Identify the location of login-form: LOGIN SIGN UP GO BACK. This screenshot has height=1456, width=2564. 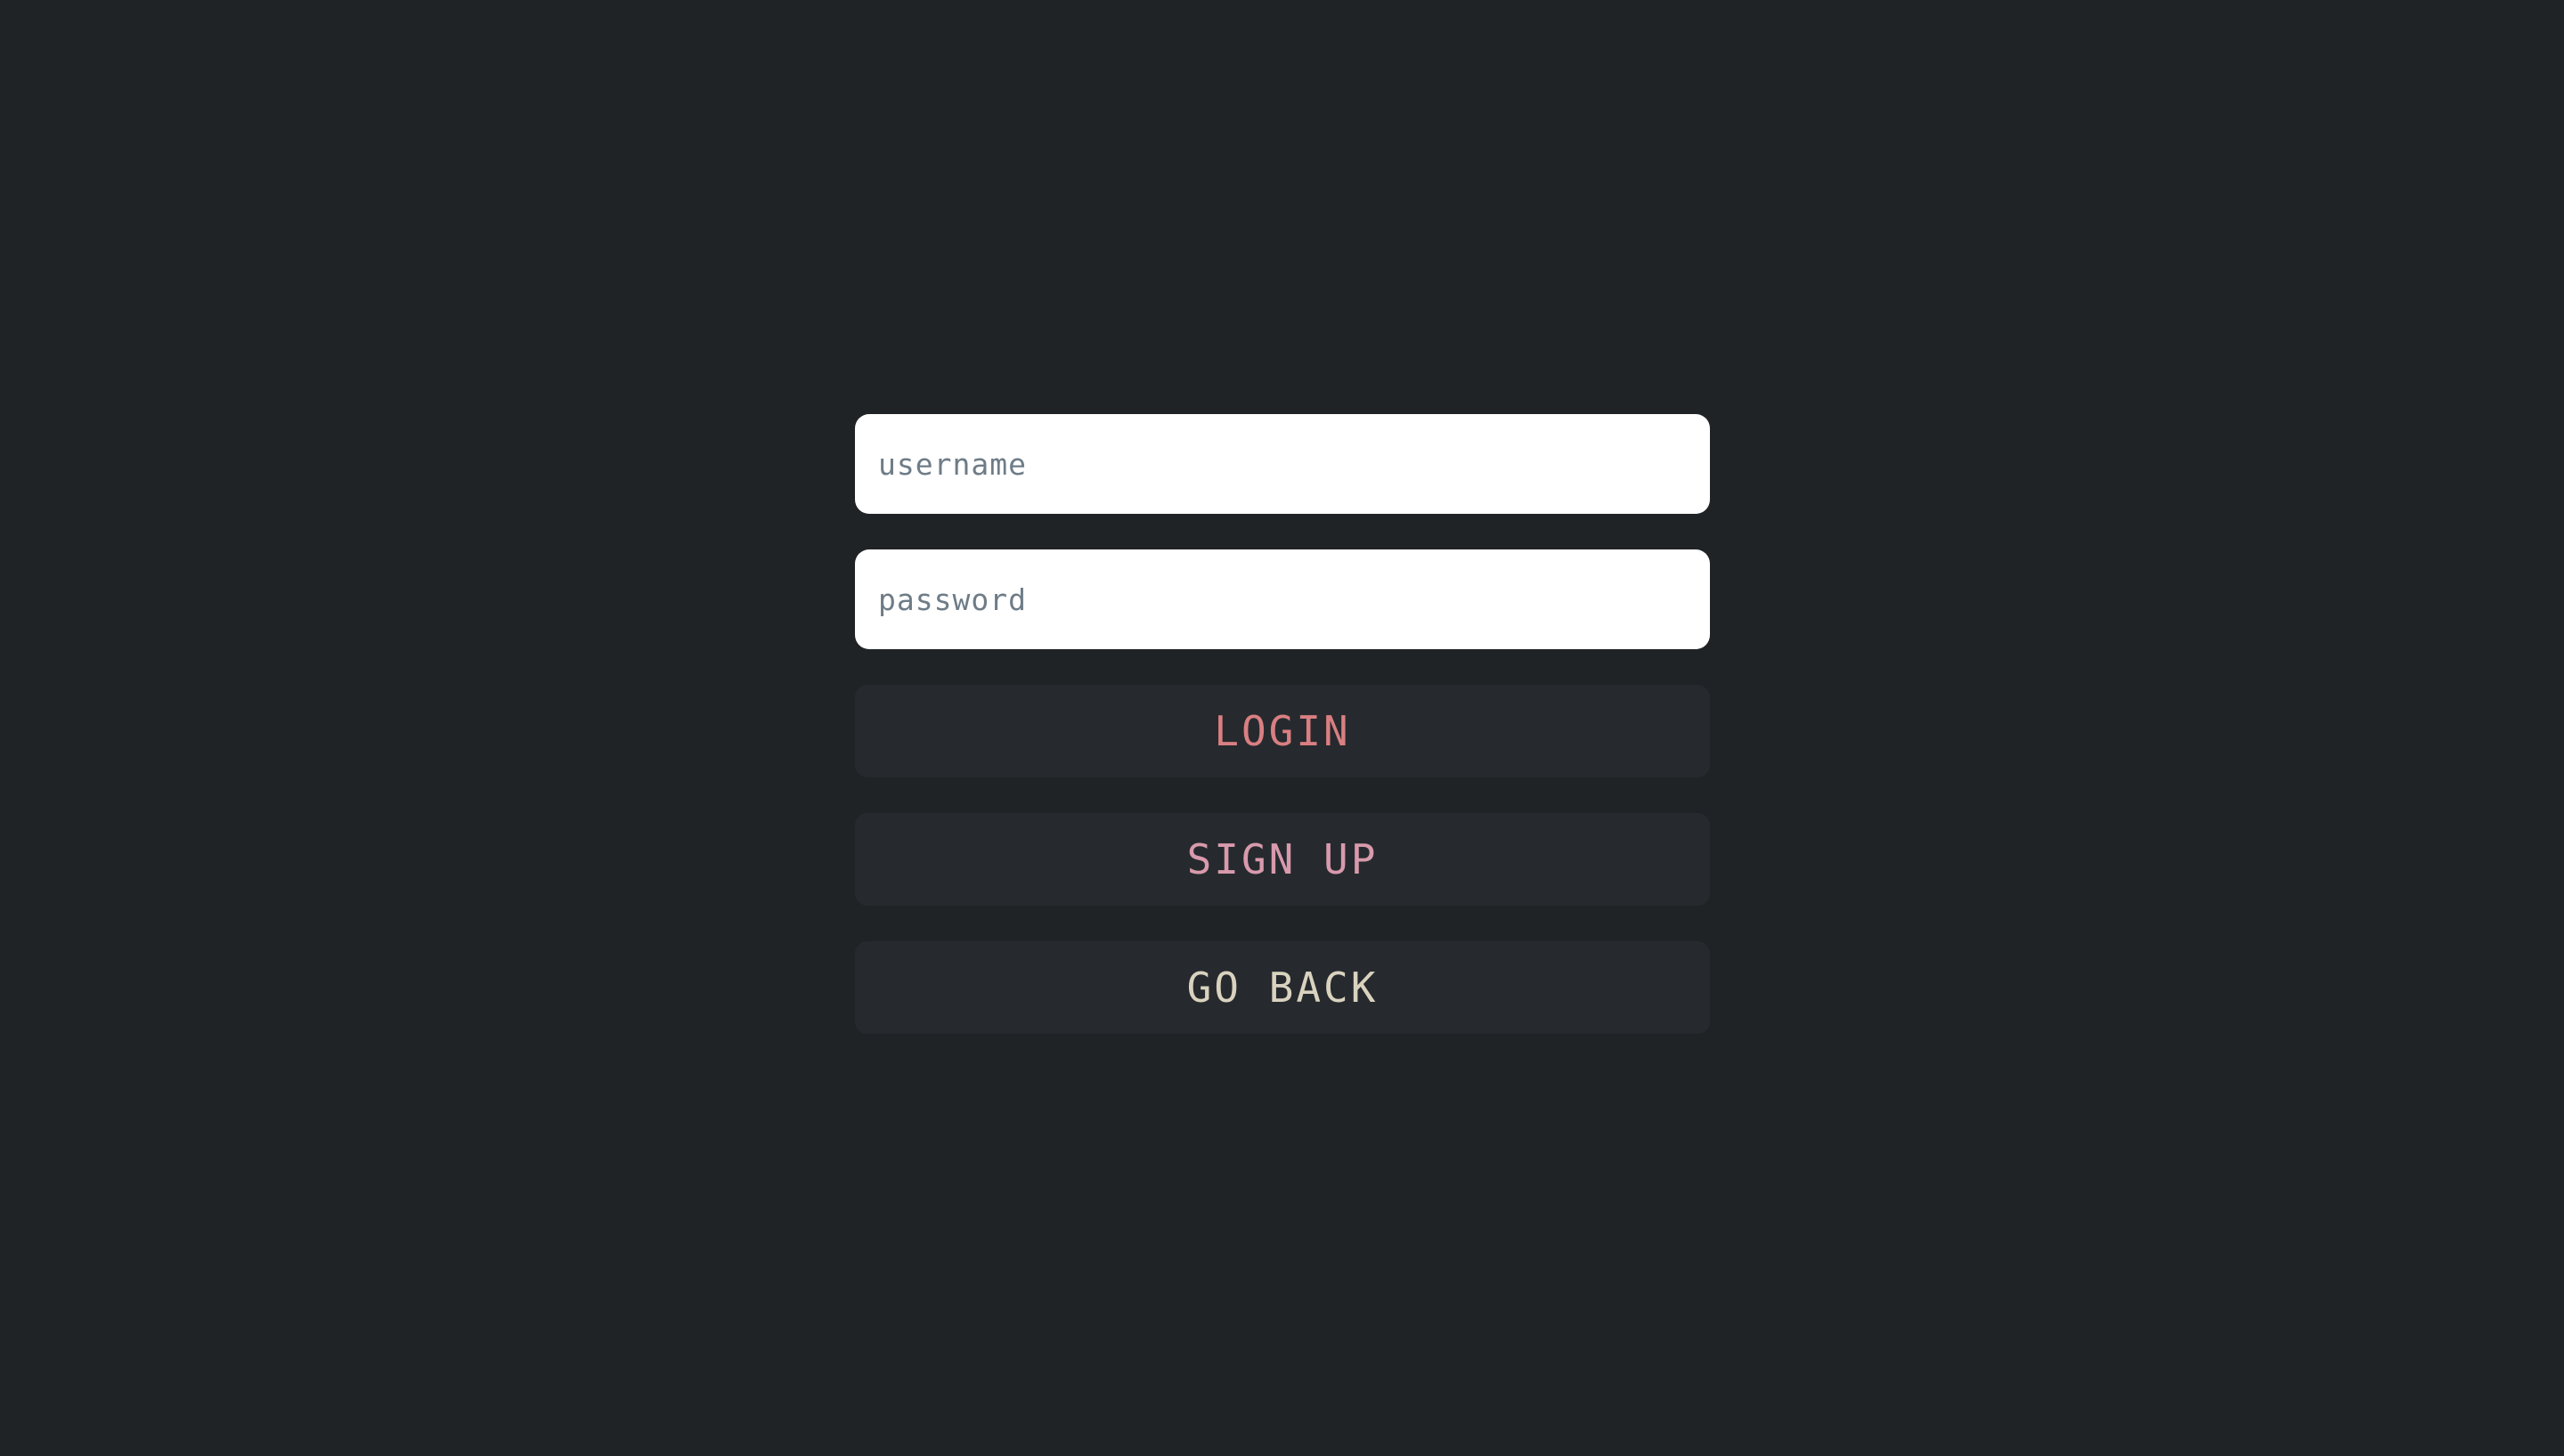
(1282, 724).